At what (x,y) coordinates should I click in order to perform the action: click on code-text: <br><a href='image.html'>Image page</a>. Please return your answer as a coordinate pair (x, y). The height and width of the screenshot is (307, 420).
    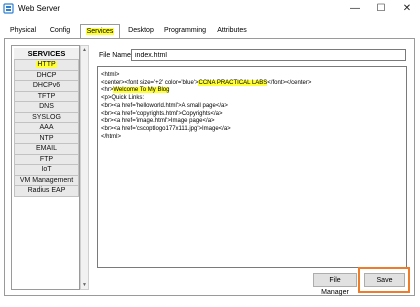
    Looking at the image, I should click on (158, 121).